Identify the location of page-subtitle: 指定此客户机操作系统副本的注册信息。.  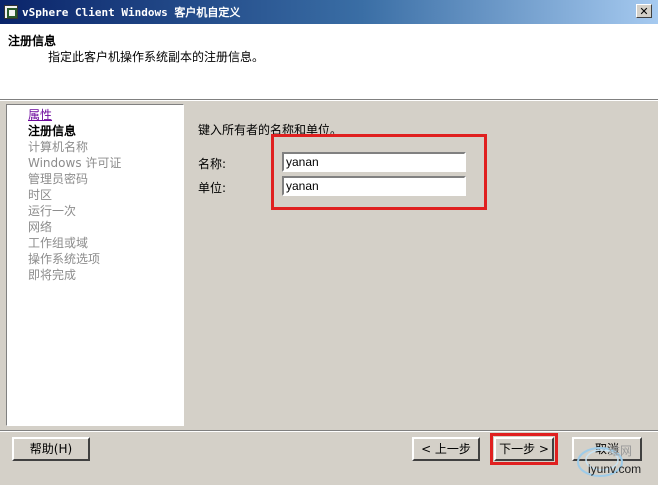
(156, 57).